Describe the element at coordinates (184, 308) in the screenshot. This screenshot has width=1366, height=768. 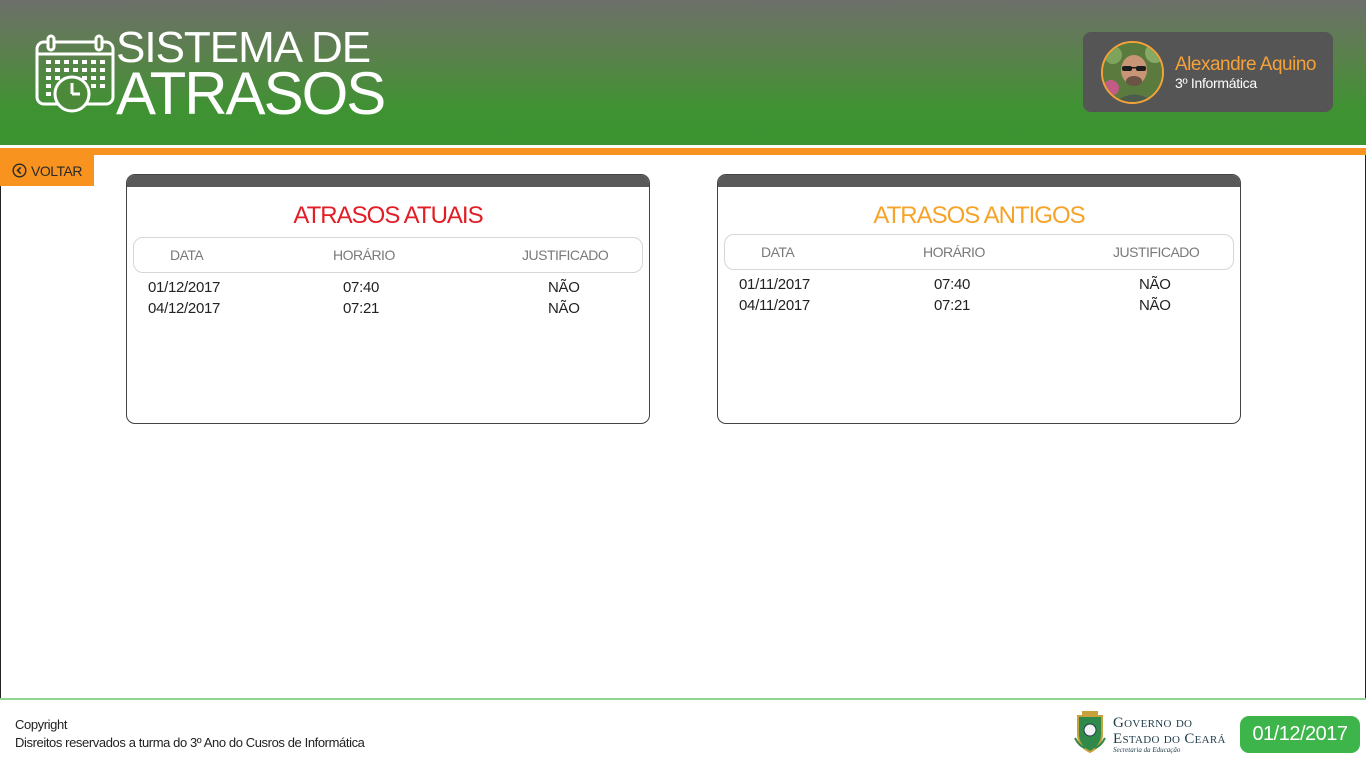
I see `cell-date: 04/12/2017` at that location.